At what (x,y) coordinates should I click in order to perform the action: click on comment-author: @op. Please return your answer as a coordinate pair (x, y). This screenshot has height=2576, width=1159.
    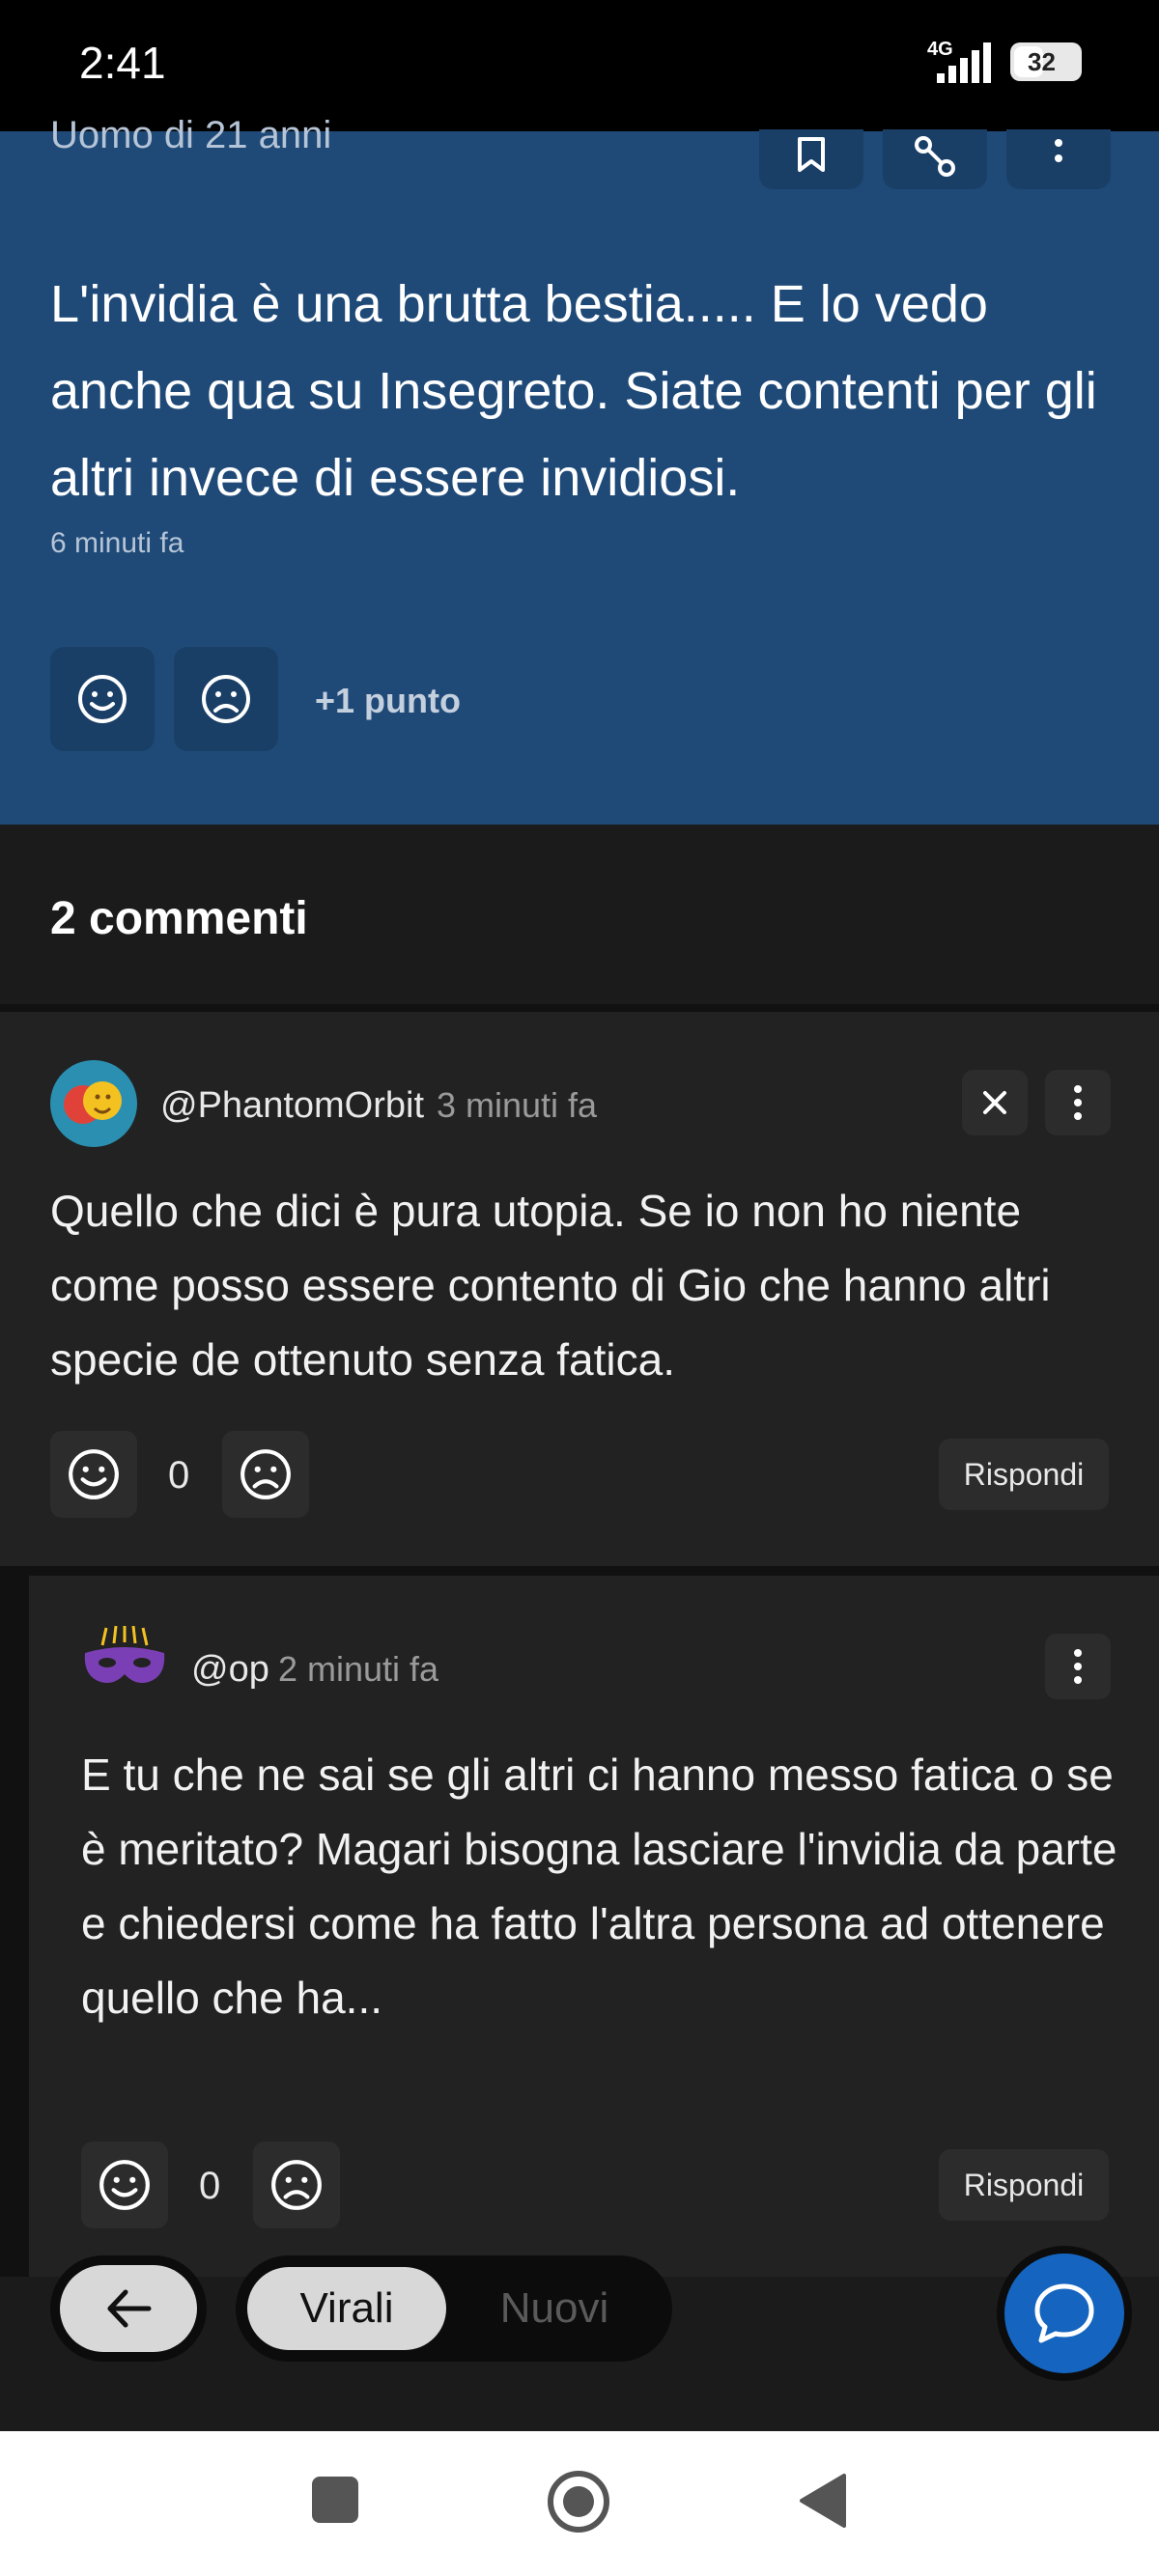
    Looking at the image, I should click on (230, 1670).